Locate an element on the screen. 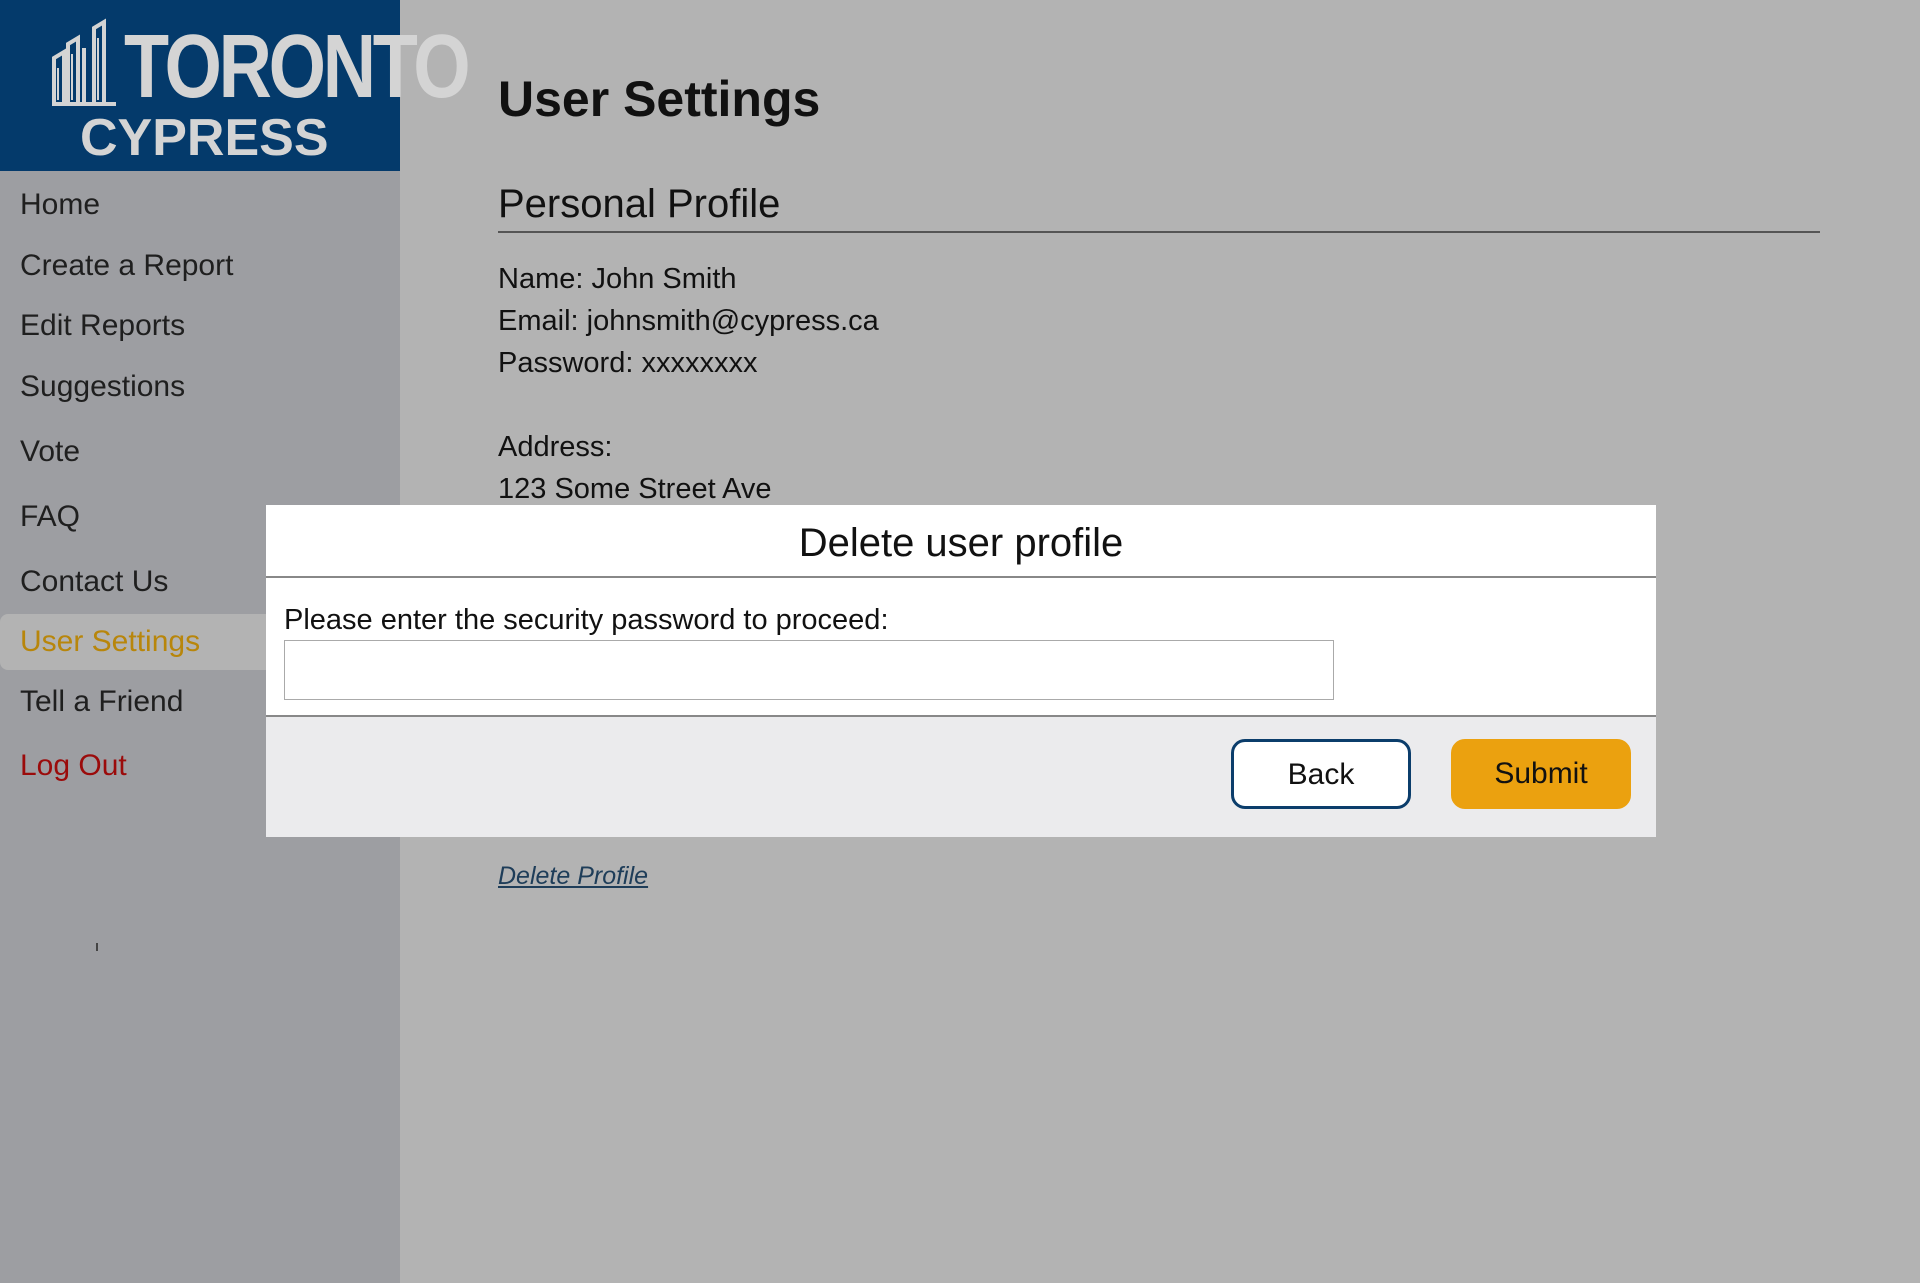  page-title: User Settings is located at coordinates (659, 99).